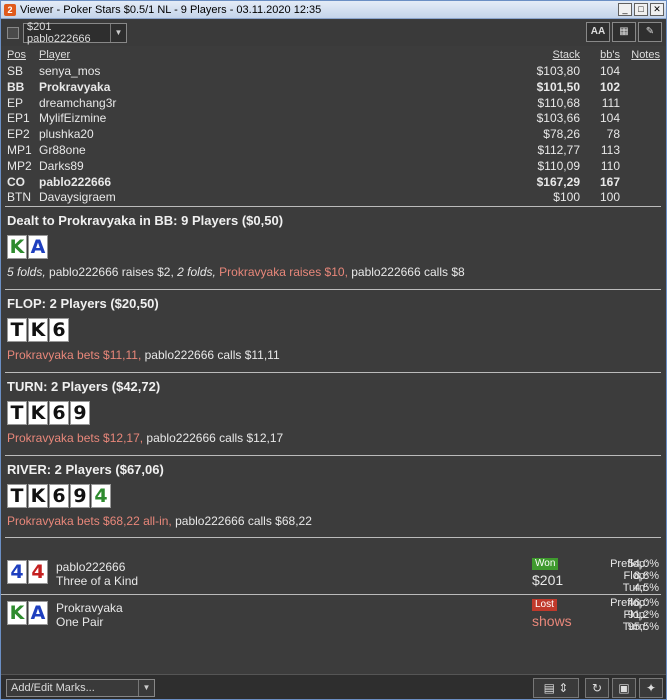 This screenshot has width=667, height=700. What do you see at coordinates (559, 102) in the screenshot?
I see `player-stack: $110,68` at bounding box center [559, 102].